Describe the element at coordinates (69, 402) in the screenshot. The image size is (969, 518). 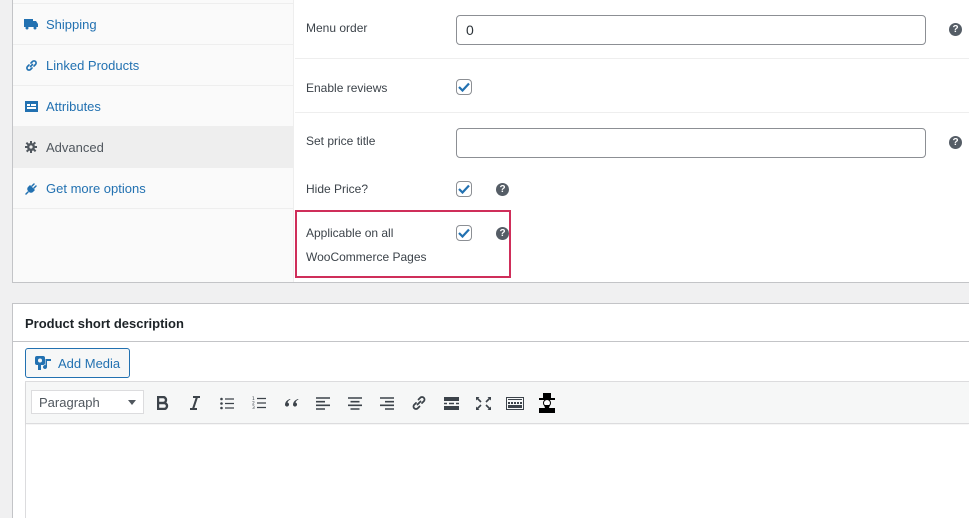
I see `format-select-value: Paragraph` at that location.